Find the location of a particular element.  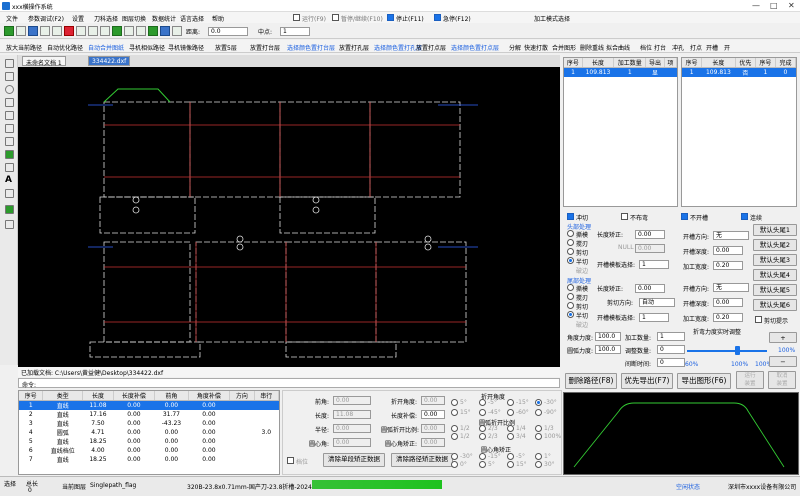

fold-slider-thumb is located at coordinates (737, 350).